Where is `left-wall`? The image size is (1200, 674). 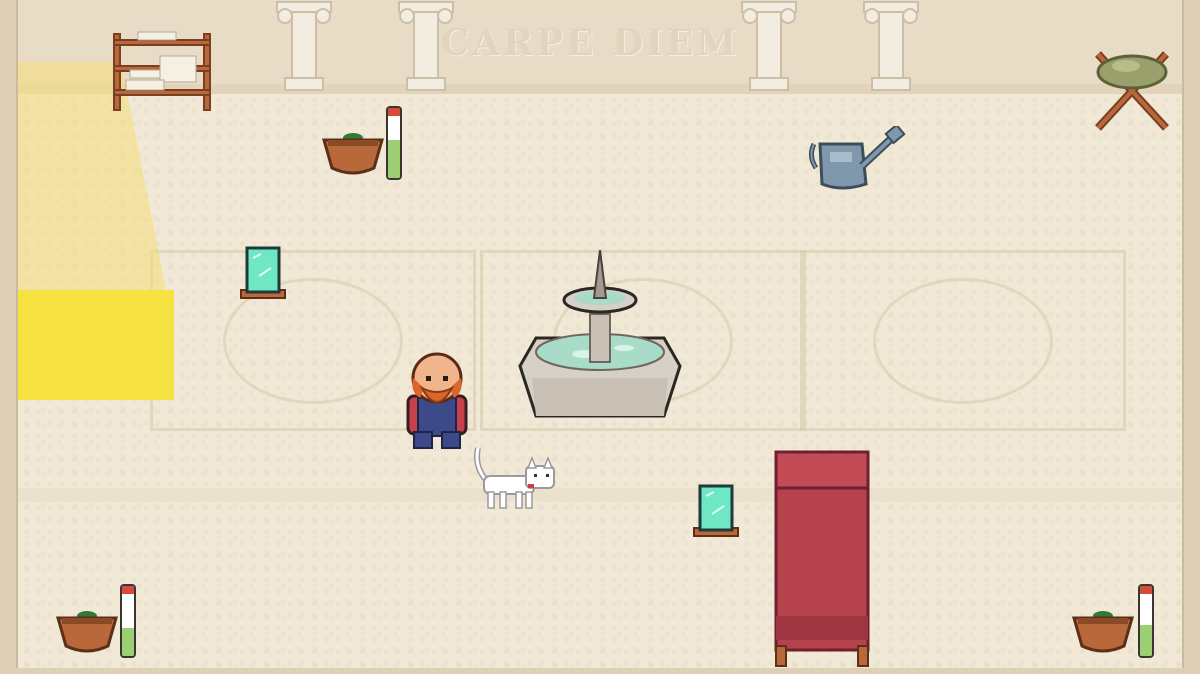 left-wall is located at coordinates (9, 337).